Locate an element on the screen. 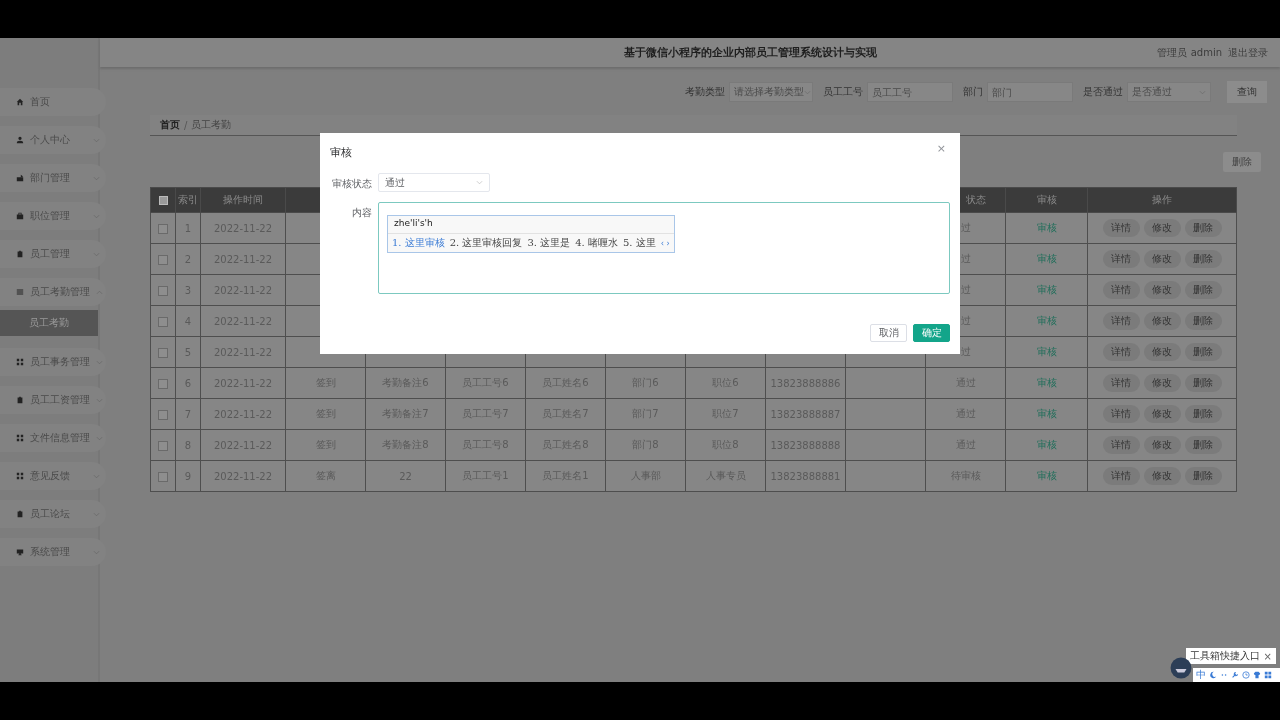 The width and height of the screenshot is (1280, 720). tooltip-text: 工具箱快捷入口 is located at coordinates (1224, 656).